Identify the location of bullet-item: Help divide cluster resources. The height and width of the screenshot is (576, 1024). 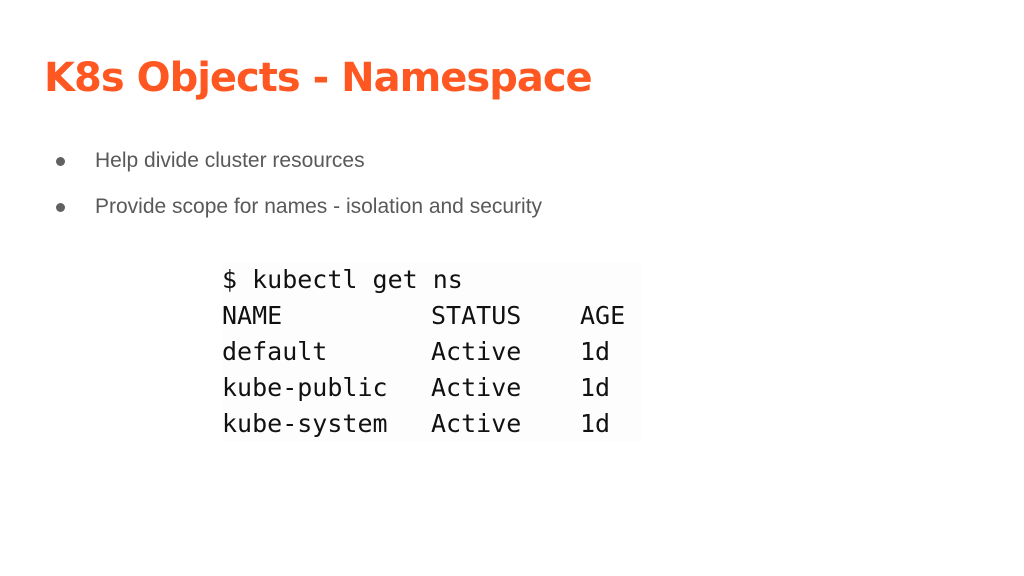
(299, 161).